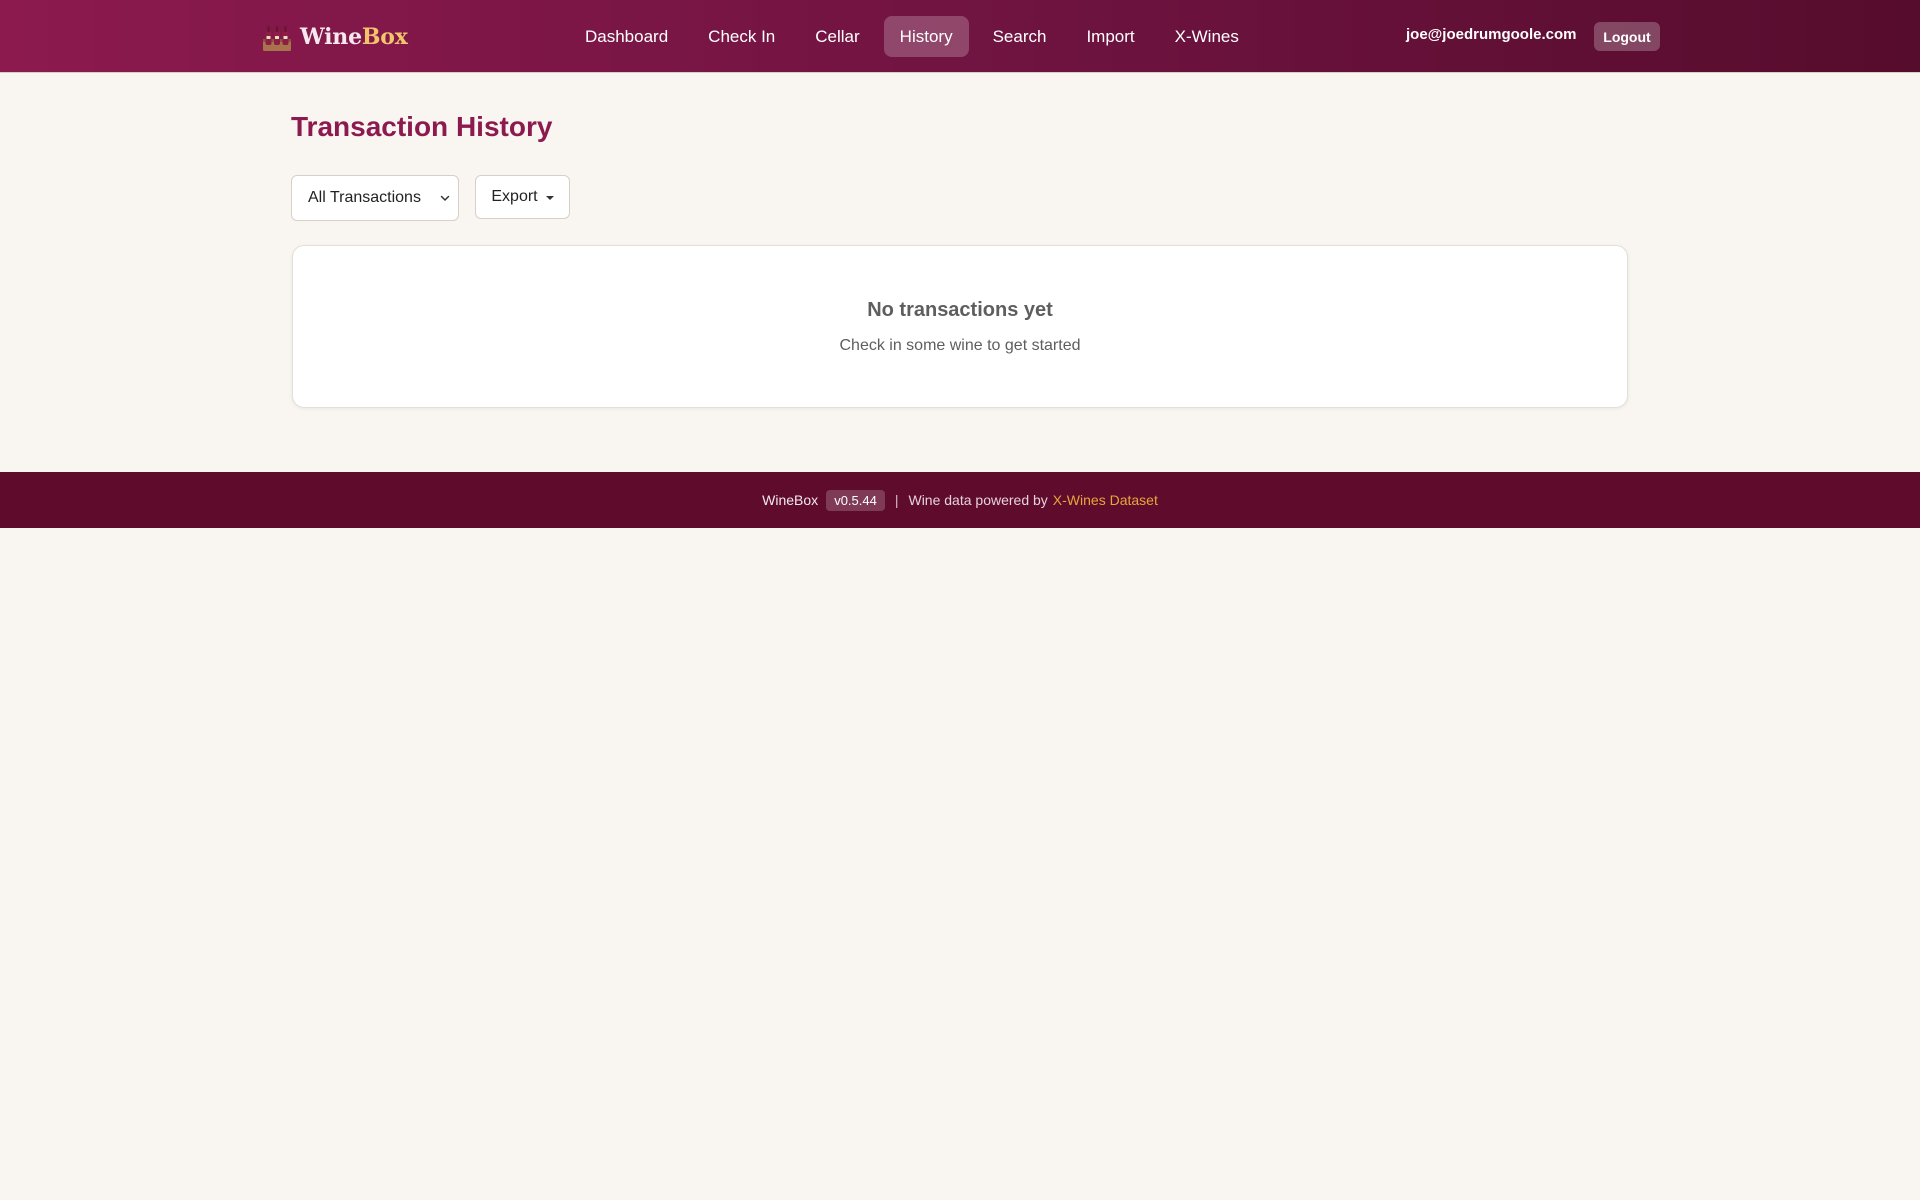  Describe the element at coordinates (960, 345) in the screenshot. I see `empty-state-subtitle: Check in some wine to get started` at that location.